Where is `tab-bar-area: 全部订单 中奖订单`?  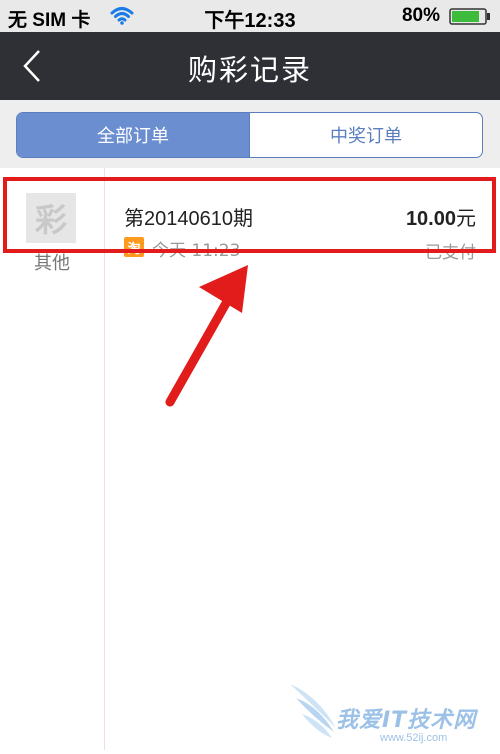
tab-bar-area: 全部订单 中奖订单 is located at coordinates (250, 134).